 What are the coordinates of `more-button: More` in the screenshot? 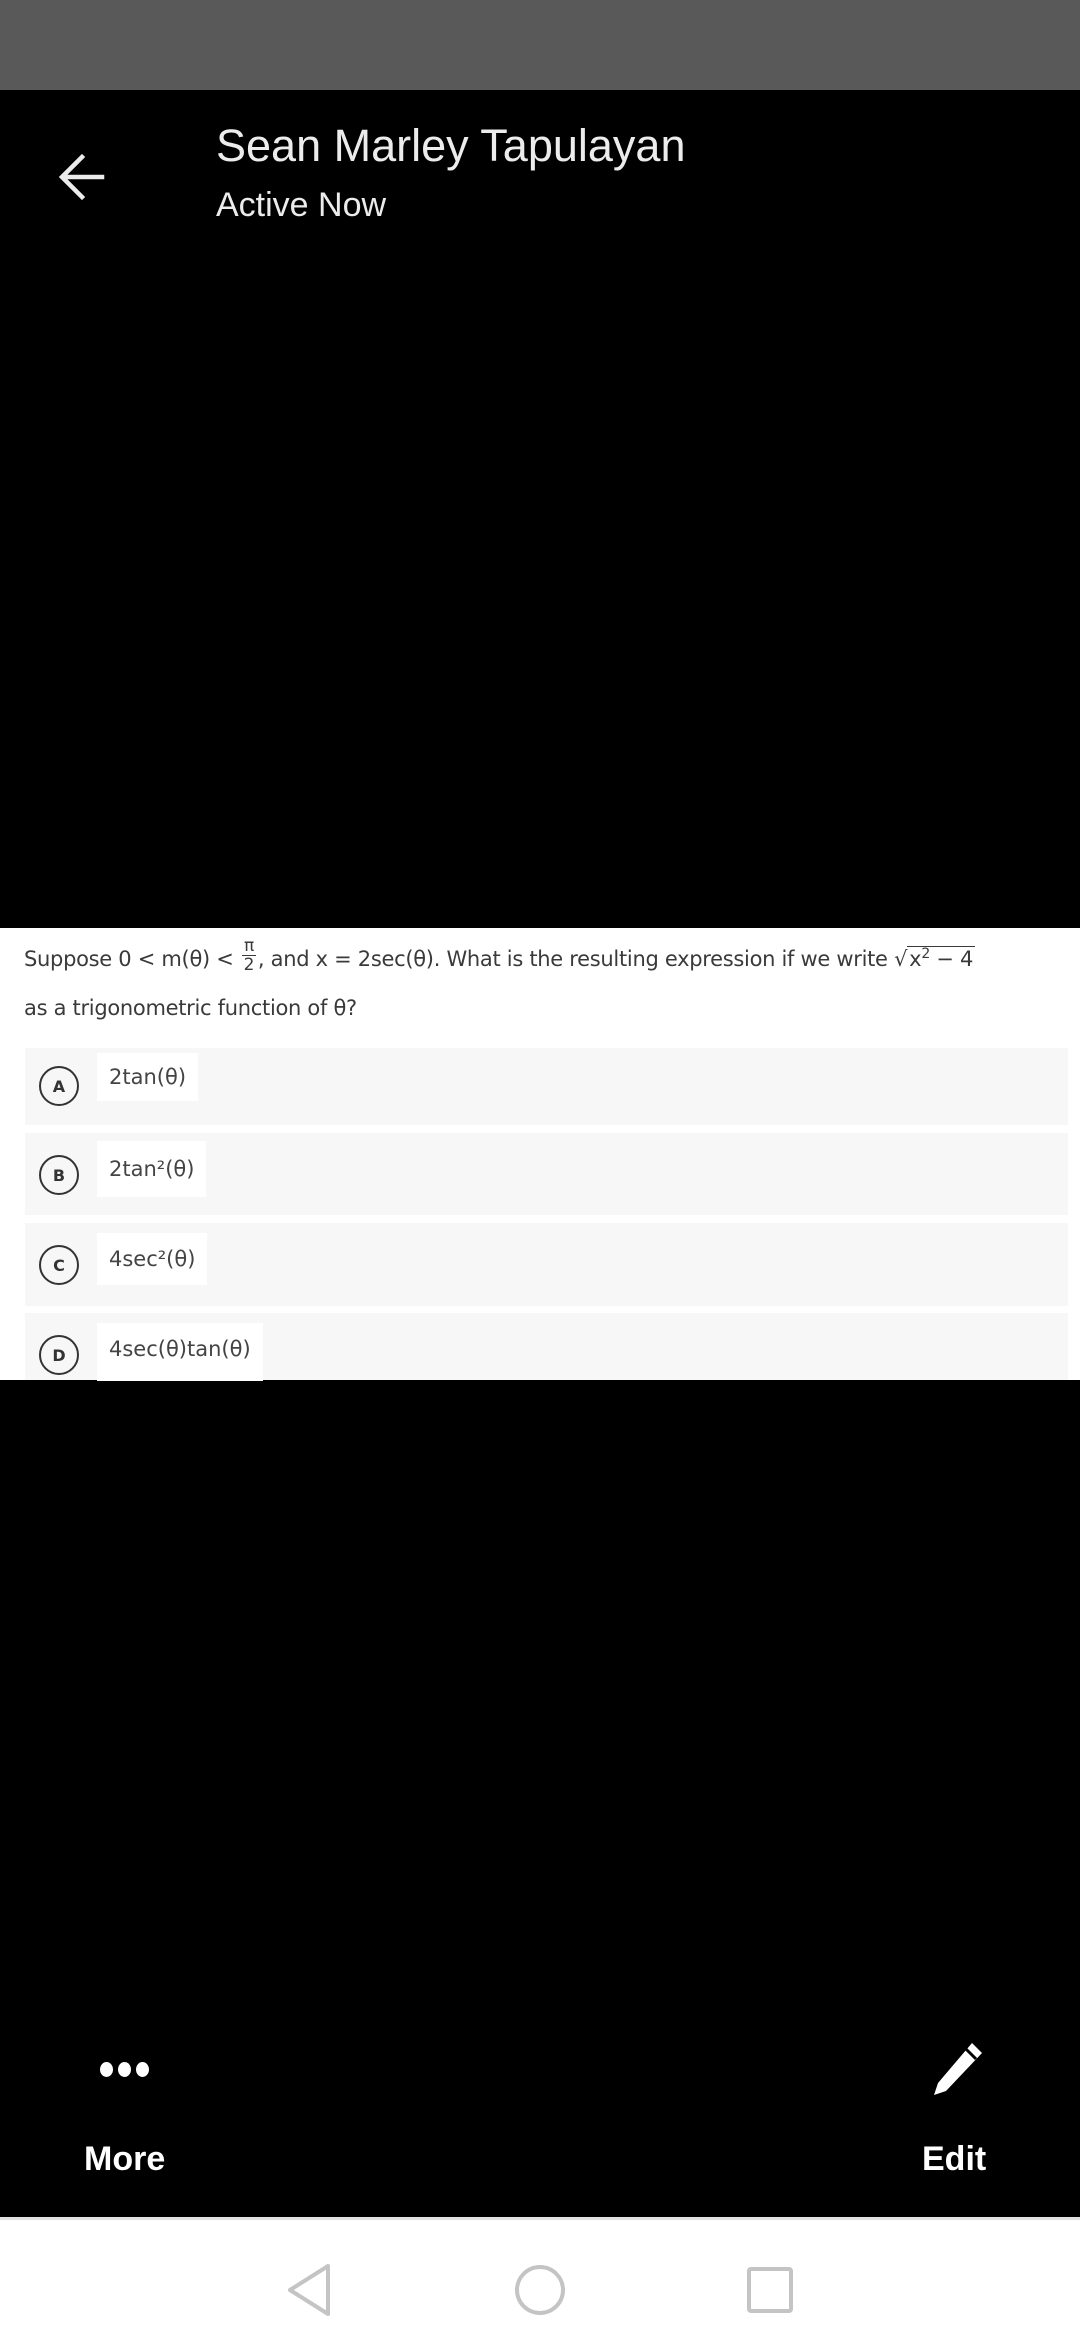 It's located at (130, 2110).